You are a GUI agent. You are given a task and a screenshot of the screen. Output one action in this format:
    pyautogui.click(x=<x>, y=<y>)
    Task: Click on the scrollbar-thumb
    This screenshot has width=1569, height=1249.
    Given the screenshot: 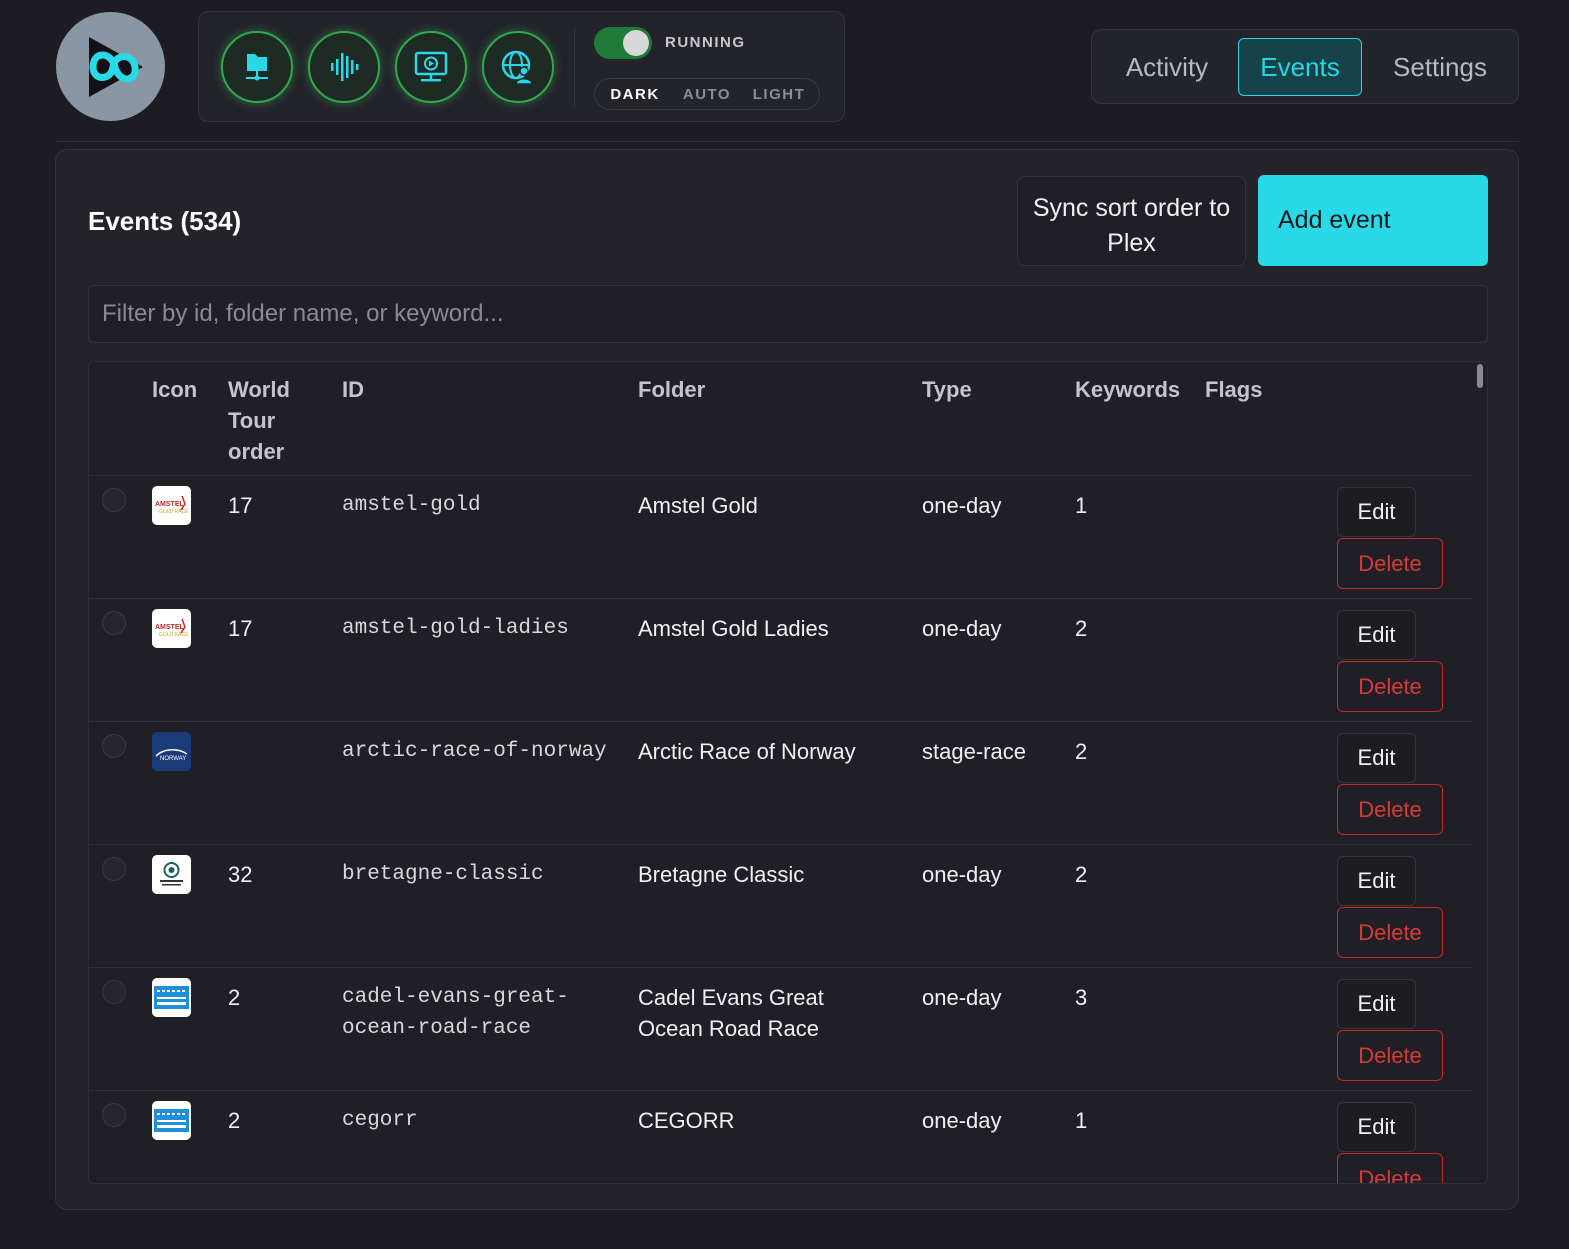 What is the action you would take?
    pyautogui.click(x=1480, y=376)
    